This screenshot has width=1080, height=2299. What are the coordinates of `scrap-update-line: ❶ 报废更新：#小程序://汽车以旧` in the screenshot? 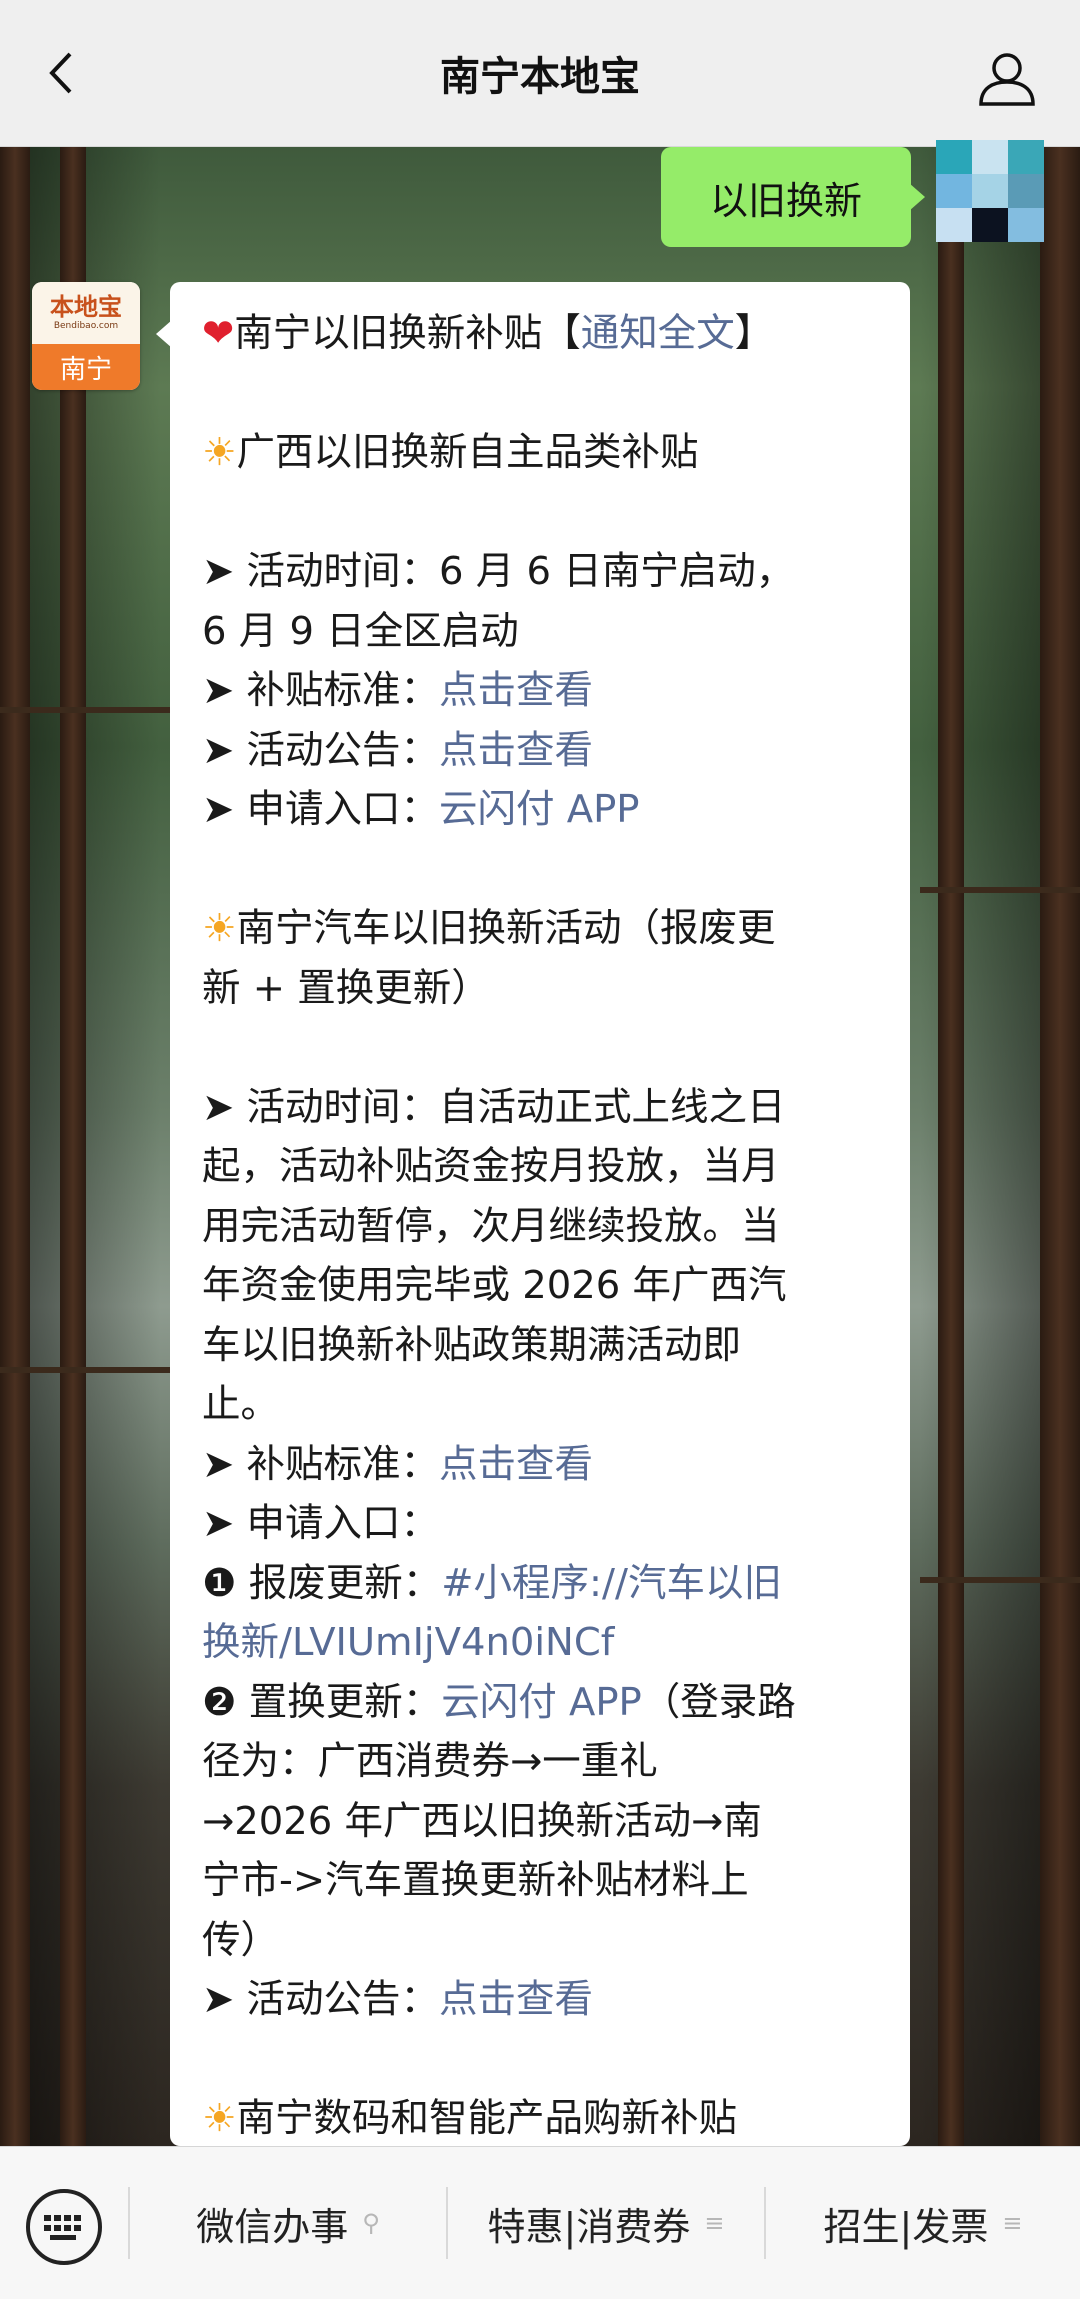 It's located at (492, 1583).